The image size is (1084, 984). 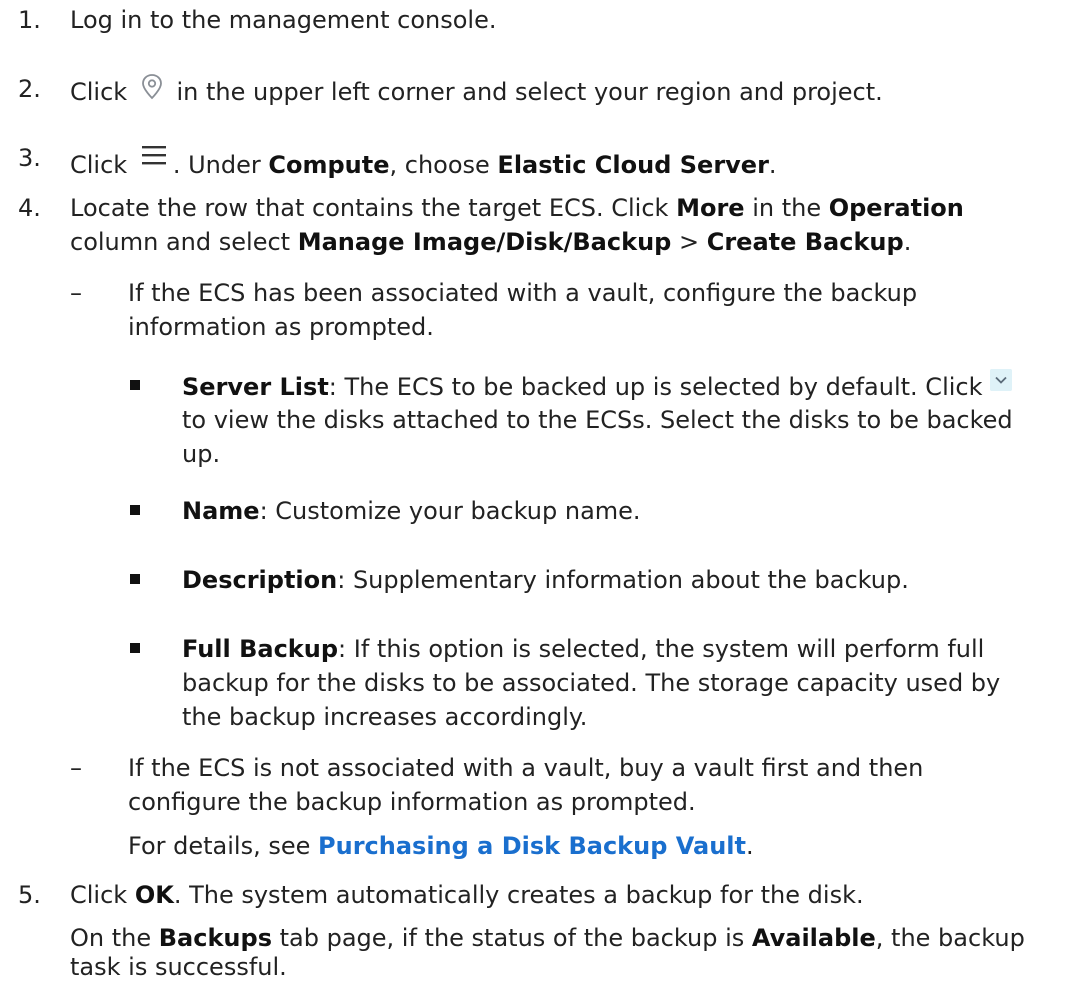 I want to click on compute-menu-label: Compute, so click(x=329, y=165).